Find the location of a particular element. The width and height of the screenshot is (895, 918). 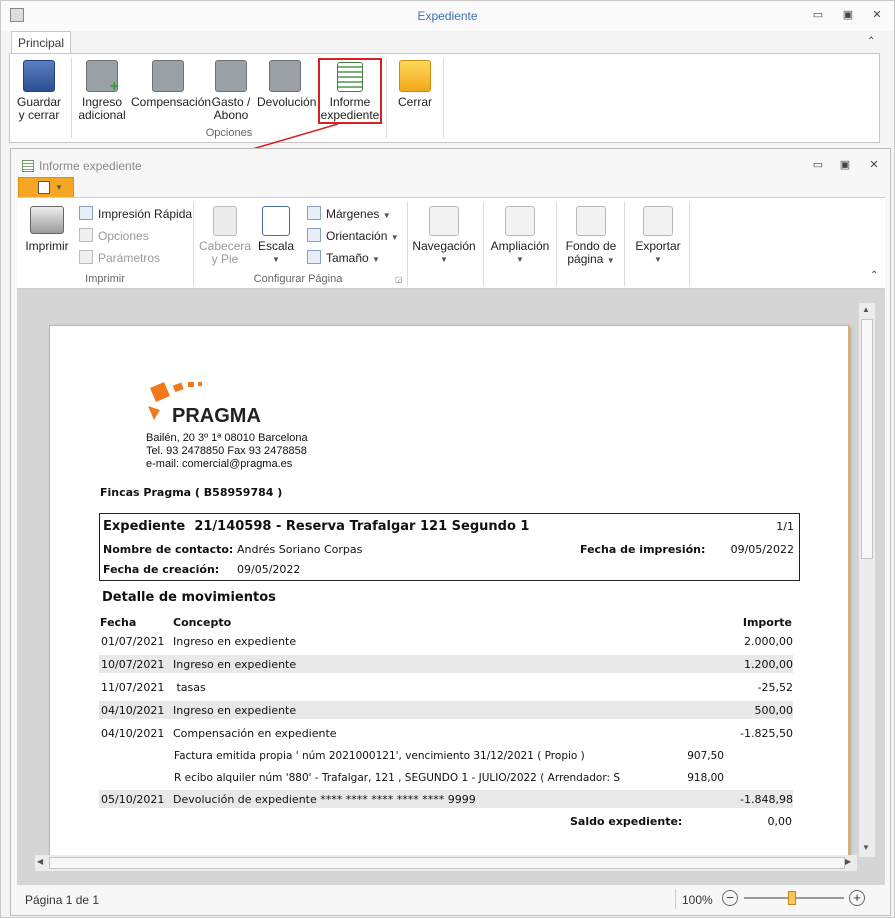

horizontal-scrollbar: ◀ ▶ is located at coordinates (446, 863).